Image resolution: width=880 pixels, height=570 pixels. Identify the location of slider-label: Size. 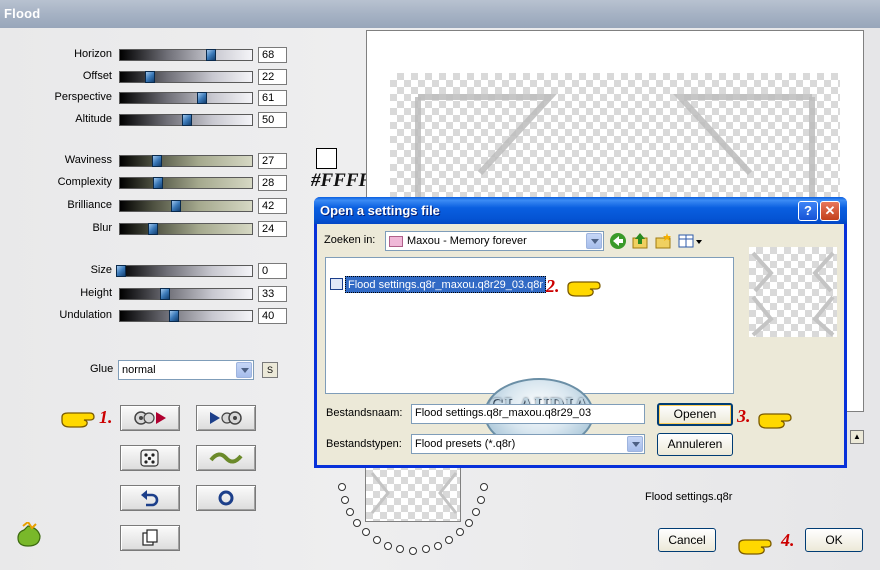
(101, 270).